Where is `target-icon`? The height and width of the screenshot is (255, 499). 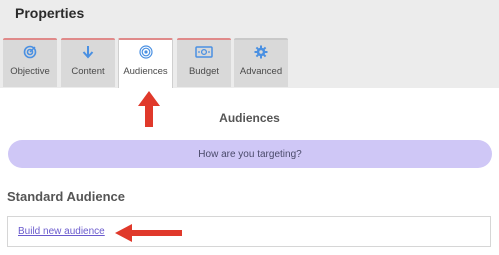
target-icon is located at coordinates (30, 52).